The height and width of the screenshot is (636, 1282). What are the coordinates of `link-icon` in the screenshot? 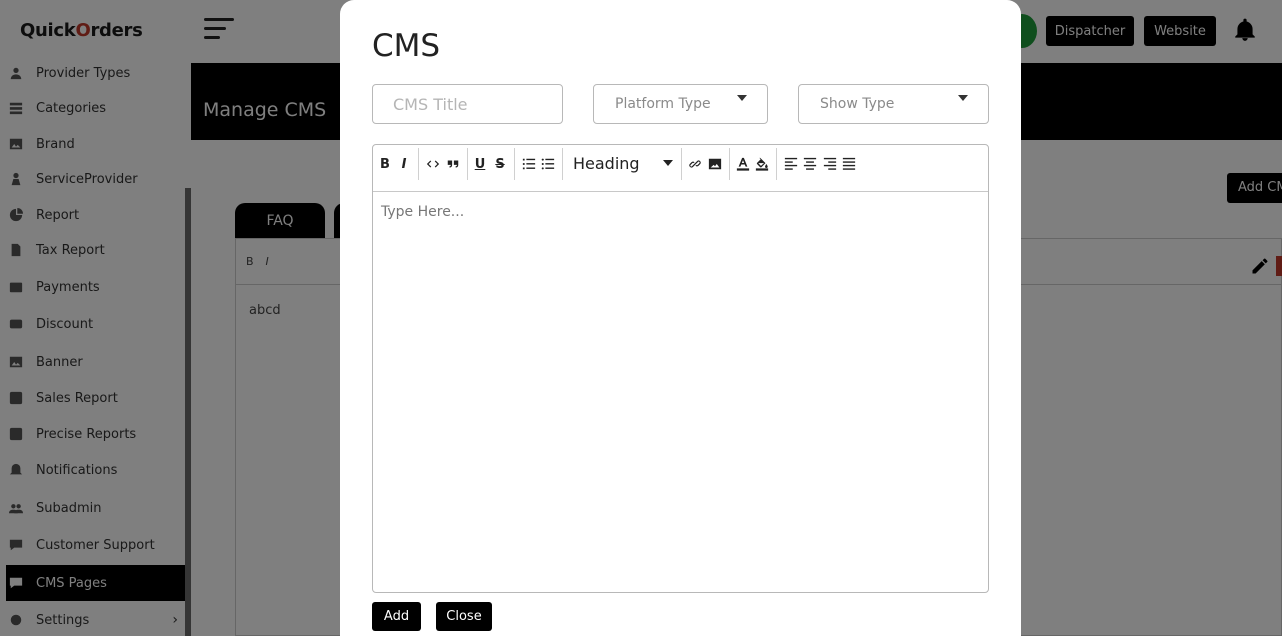 It's located at (695, 164).